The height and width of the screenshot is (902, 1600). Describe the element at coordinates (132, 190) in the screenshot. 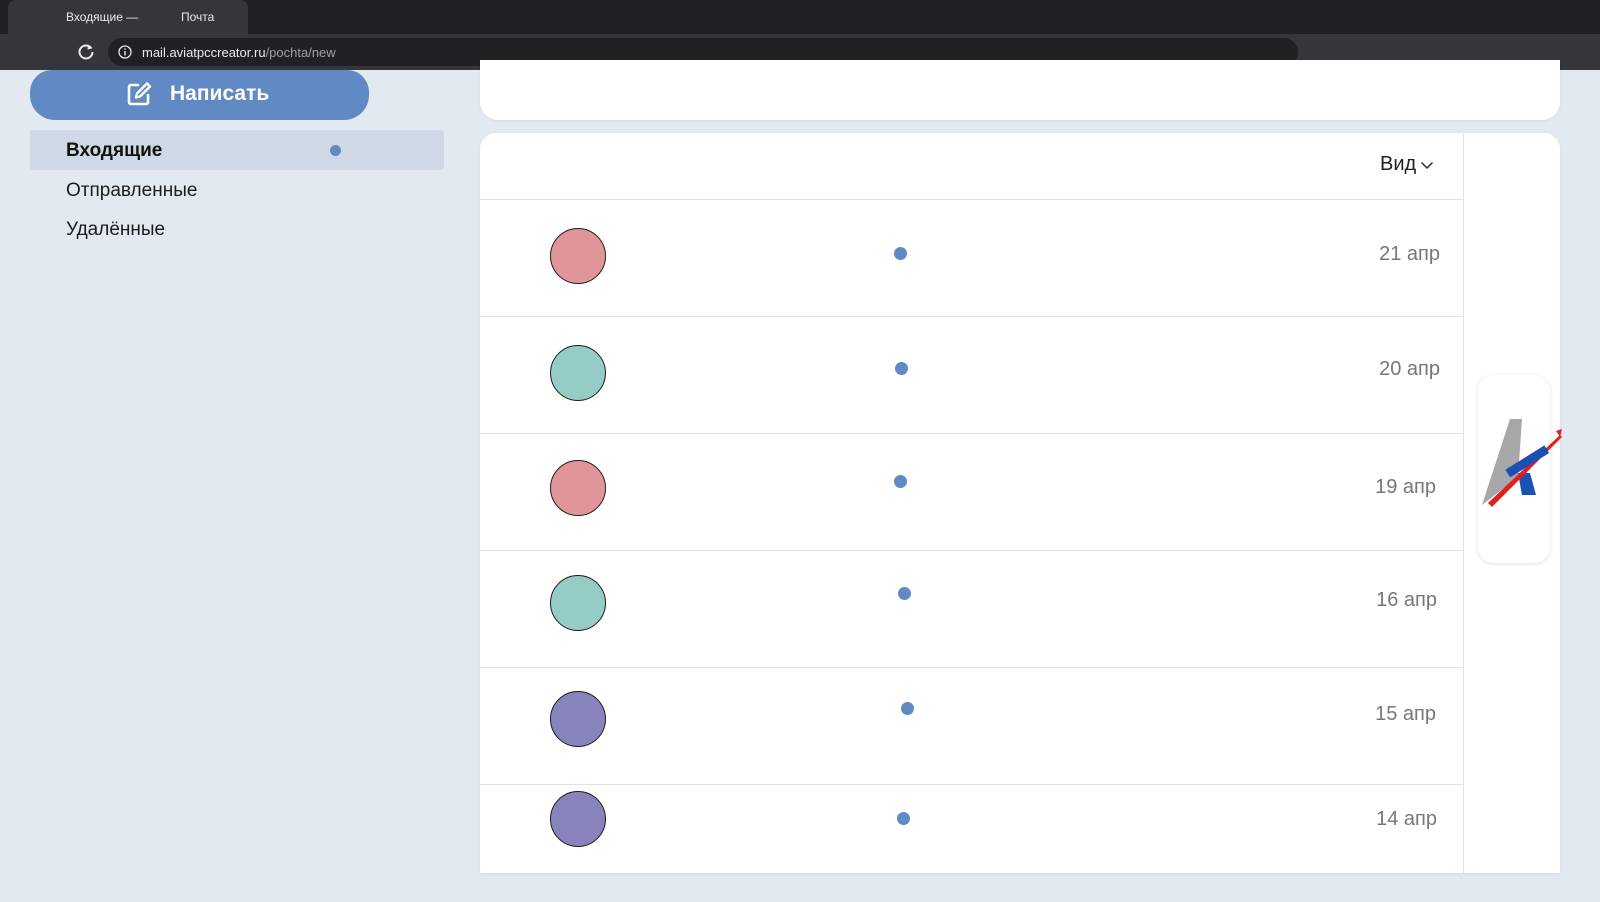

I see `sidebar-item-label: Отправленные` at that location.